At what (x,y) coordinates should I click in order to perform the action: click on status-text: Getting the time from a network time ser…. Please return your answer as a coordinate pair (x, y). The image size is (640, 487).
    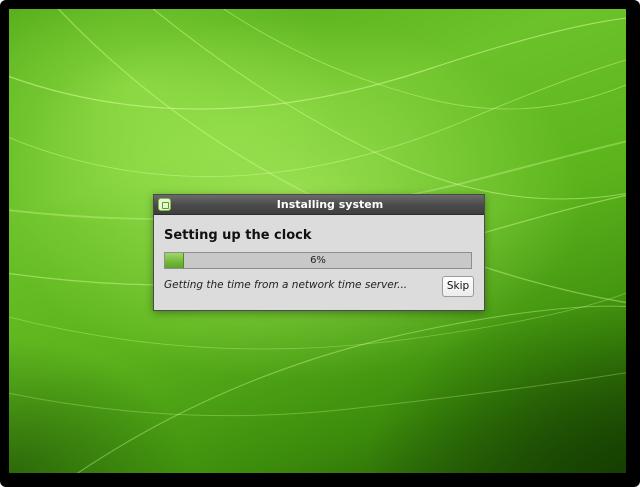
    Looking at the image, I should click on (286, 285).